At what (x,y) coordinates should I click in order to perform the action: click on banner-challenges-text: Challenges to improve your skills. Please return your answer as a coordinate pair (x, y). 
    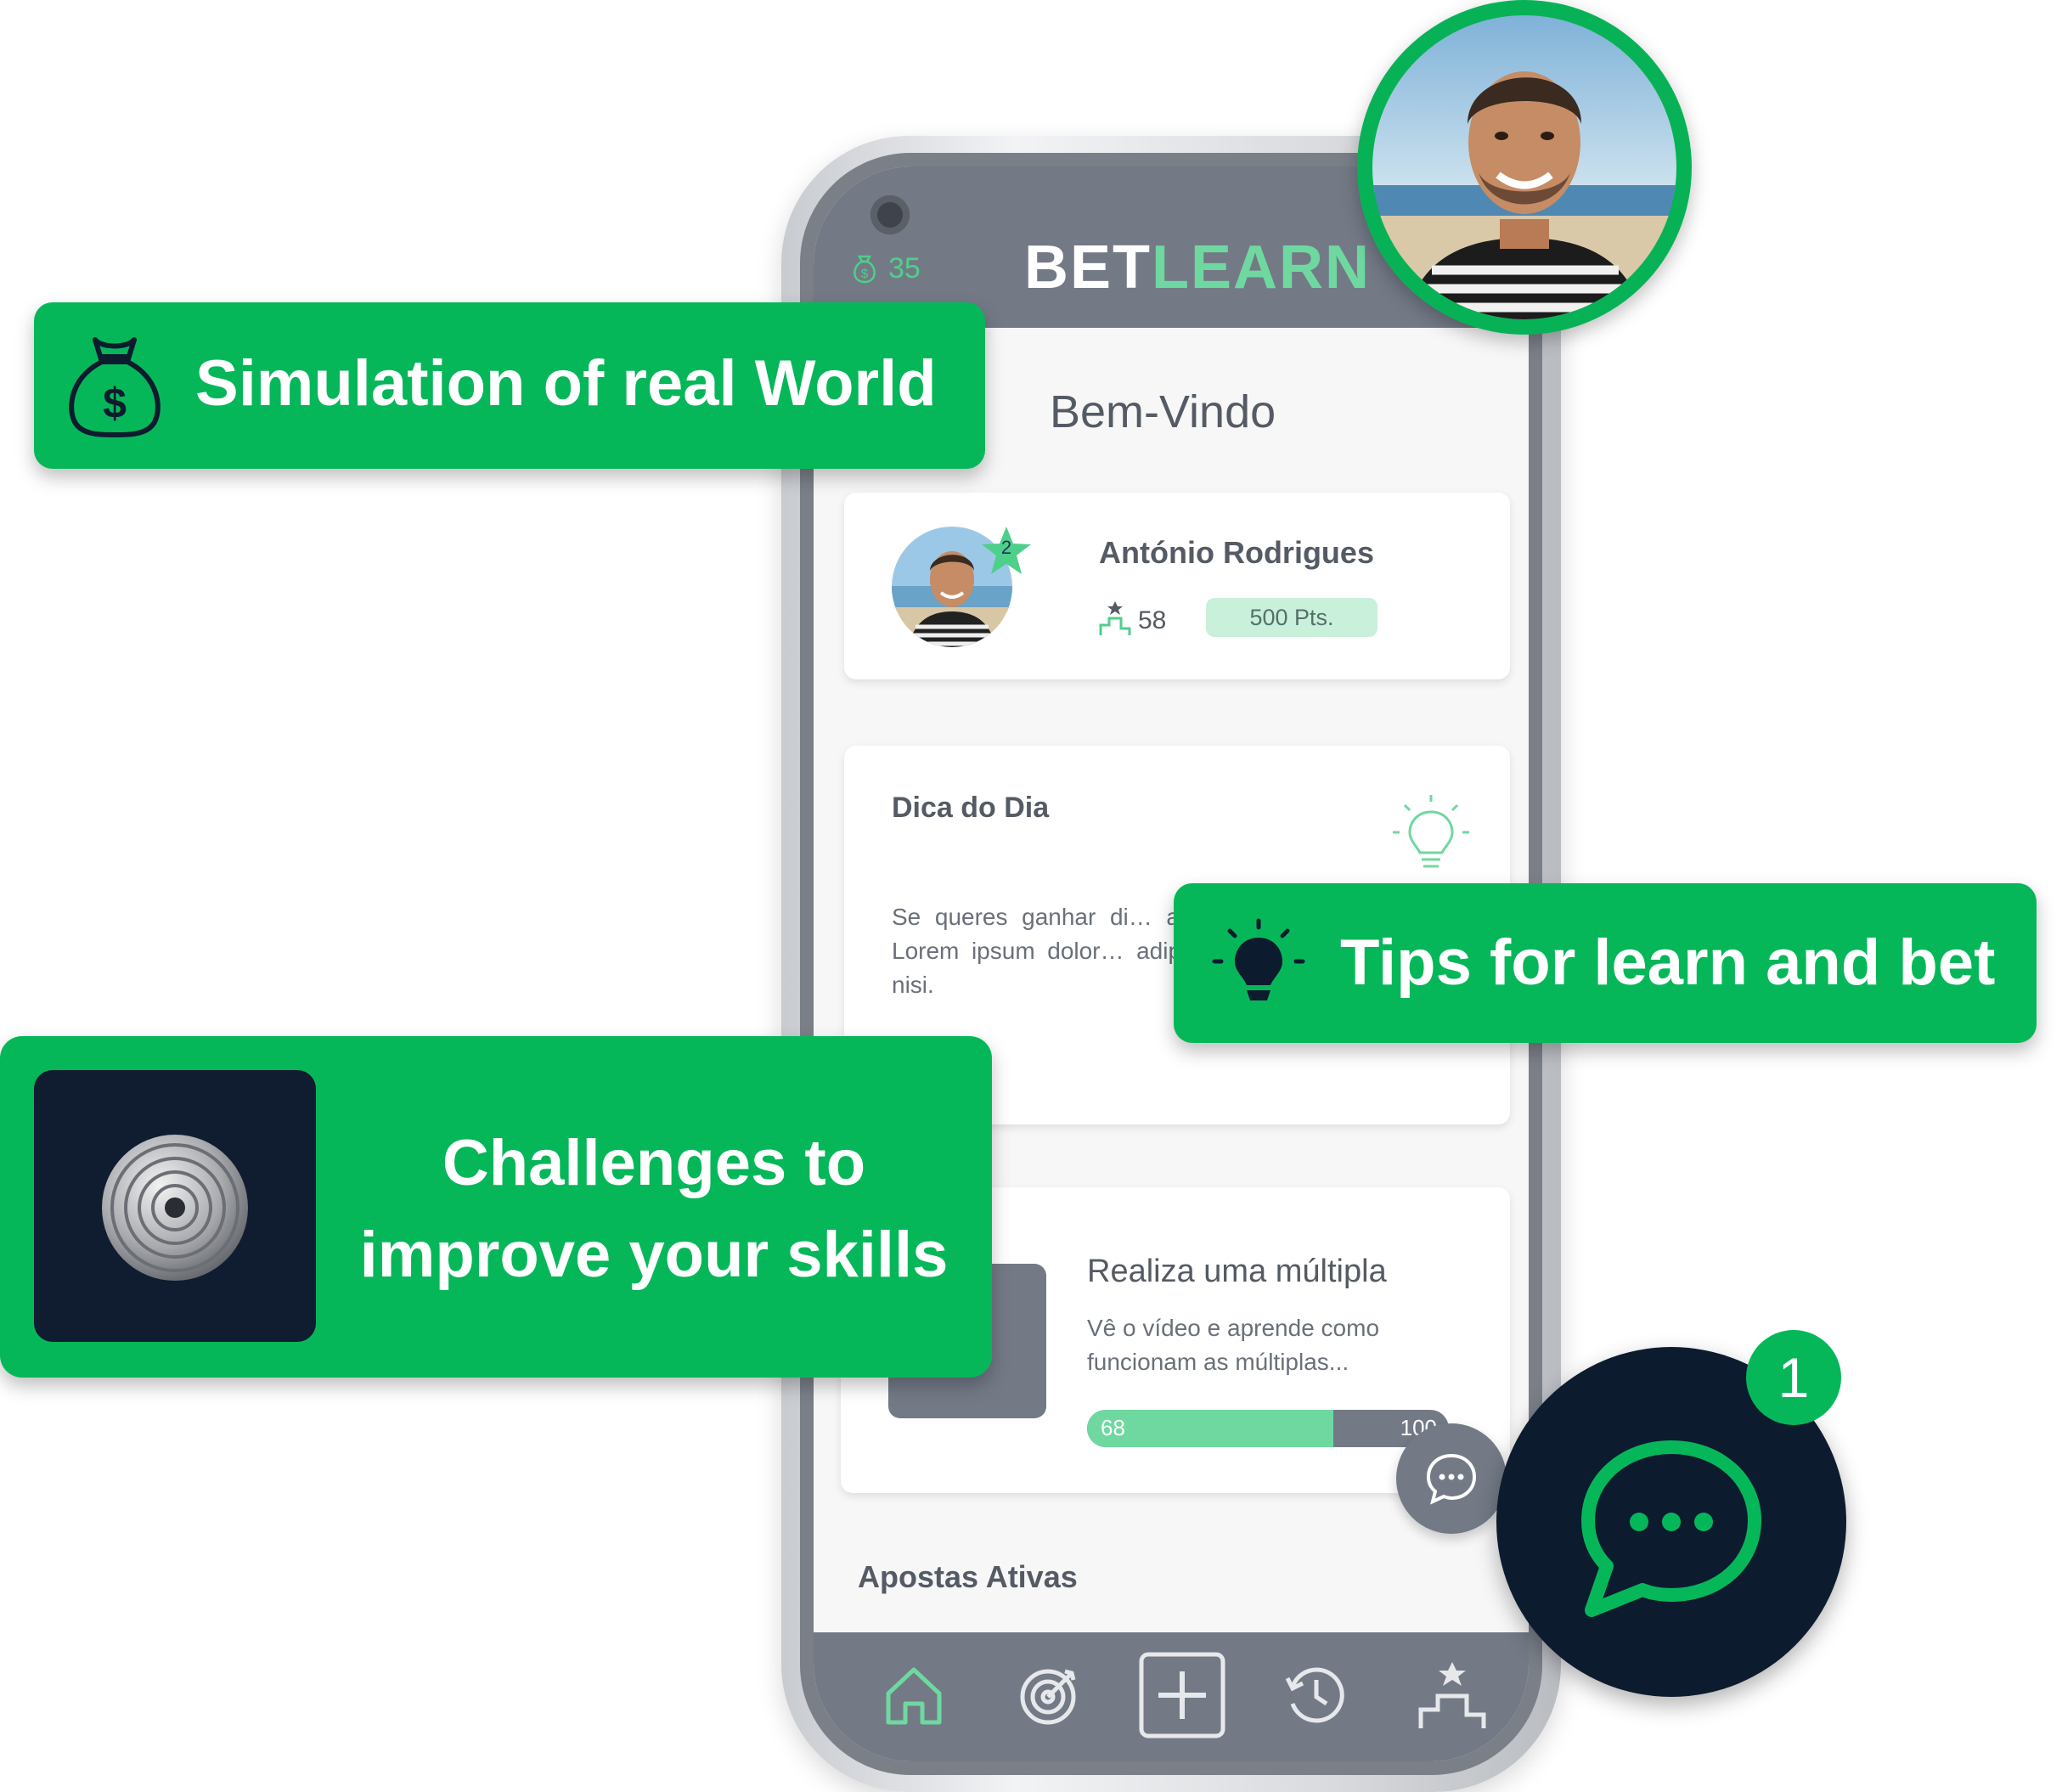
    Looking at the image, I should click on (654, 1209).